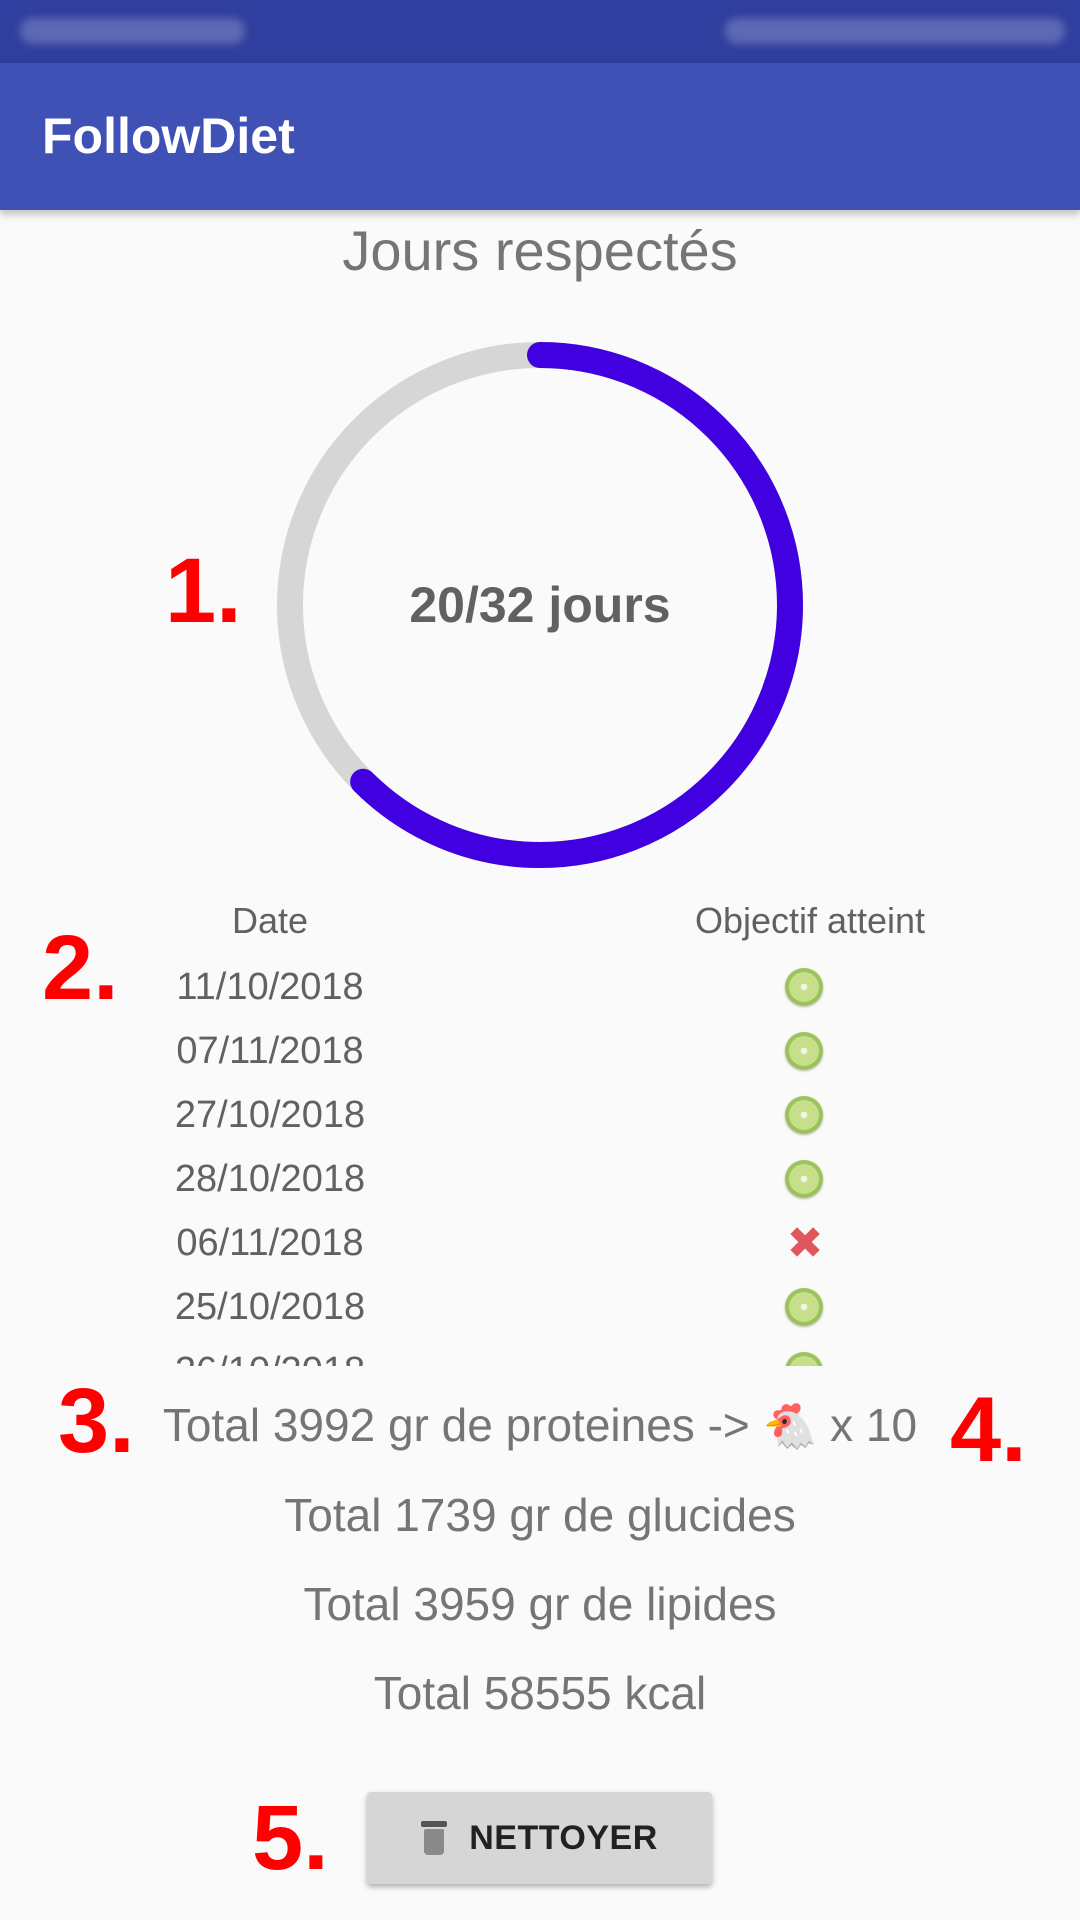 The width and height of the screenshot is (1080, 1920). Describe the element at coordinates (456, 1425) in the screenshot. I see `total-proteins-text: Total 3992 gr de proteines ->` at that location.